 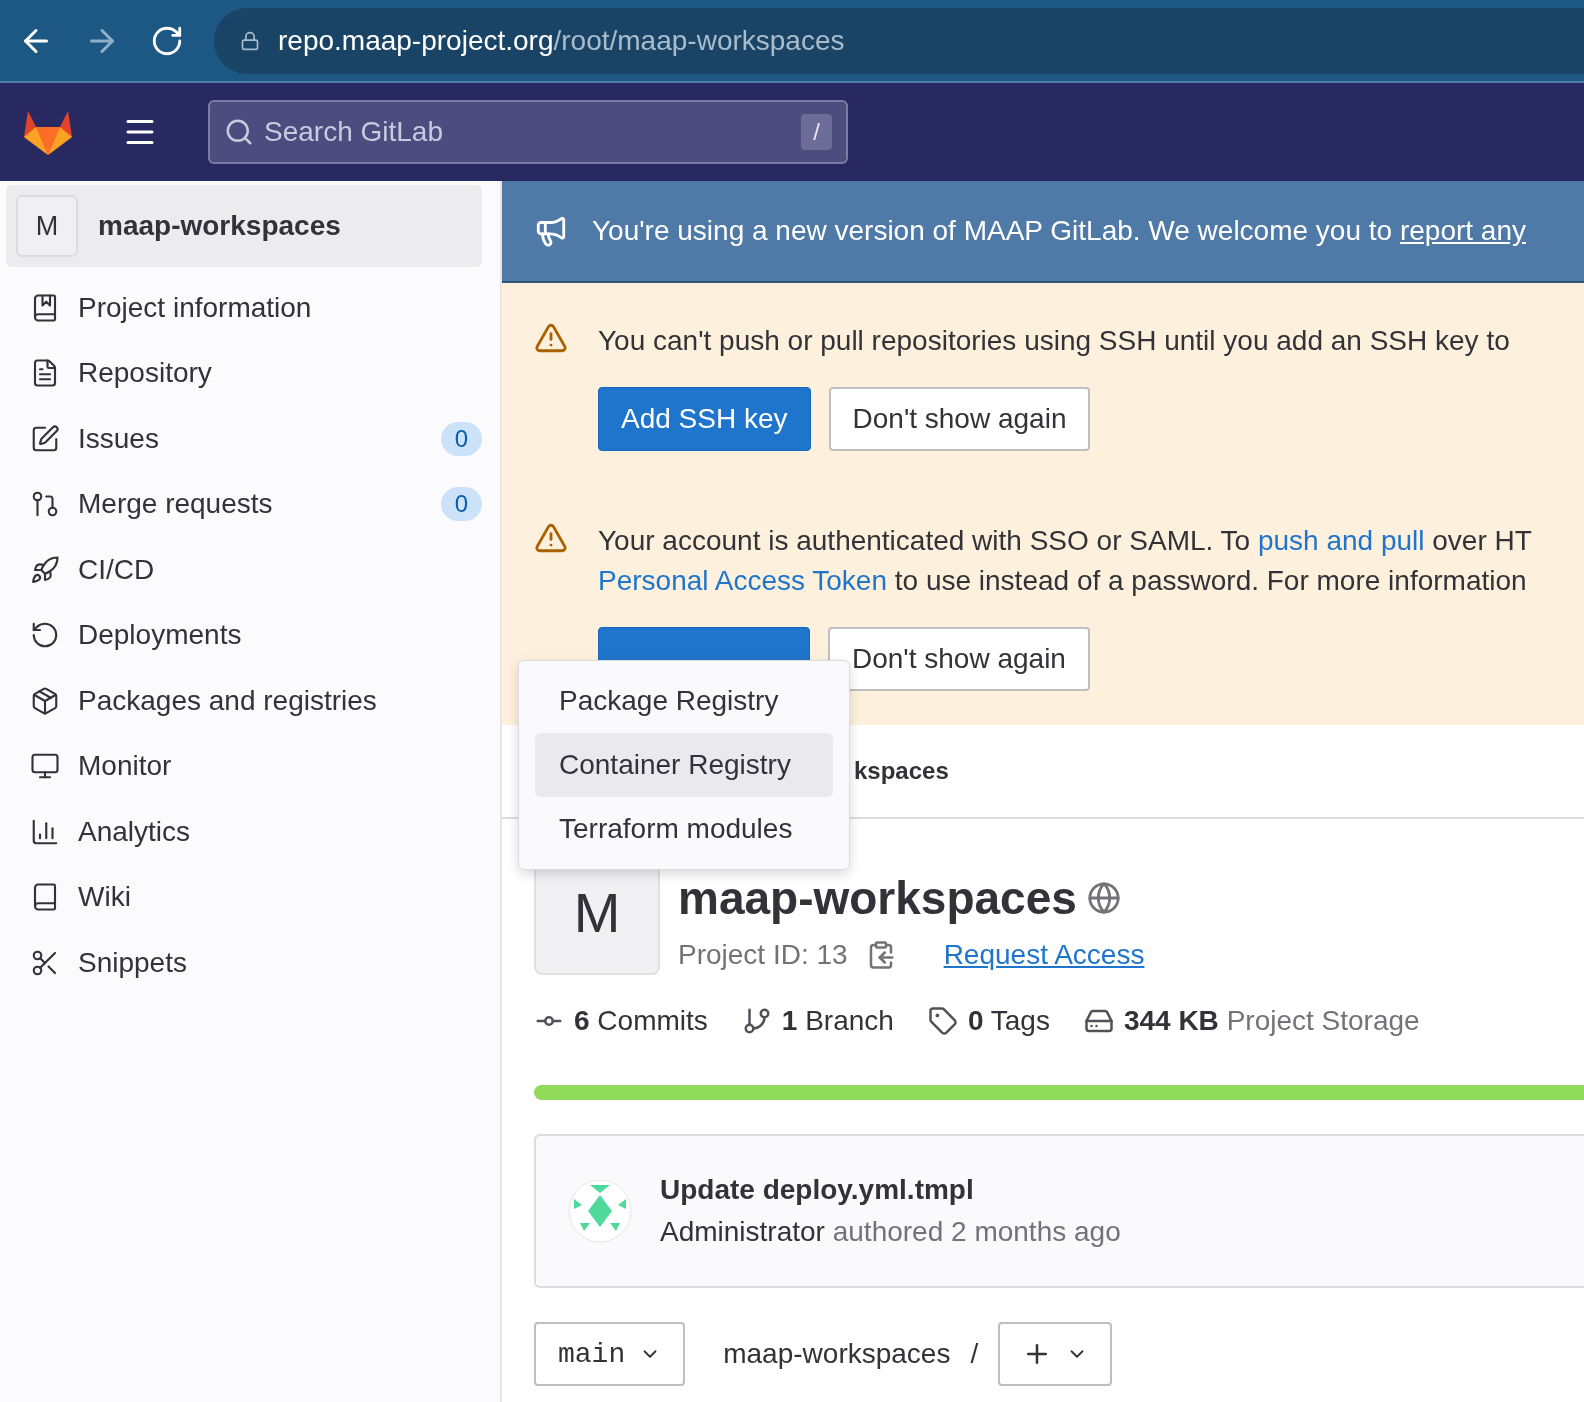 I want to click on url-host: repo.maap-project.org, so click(x=416, y=40).